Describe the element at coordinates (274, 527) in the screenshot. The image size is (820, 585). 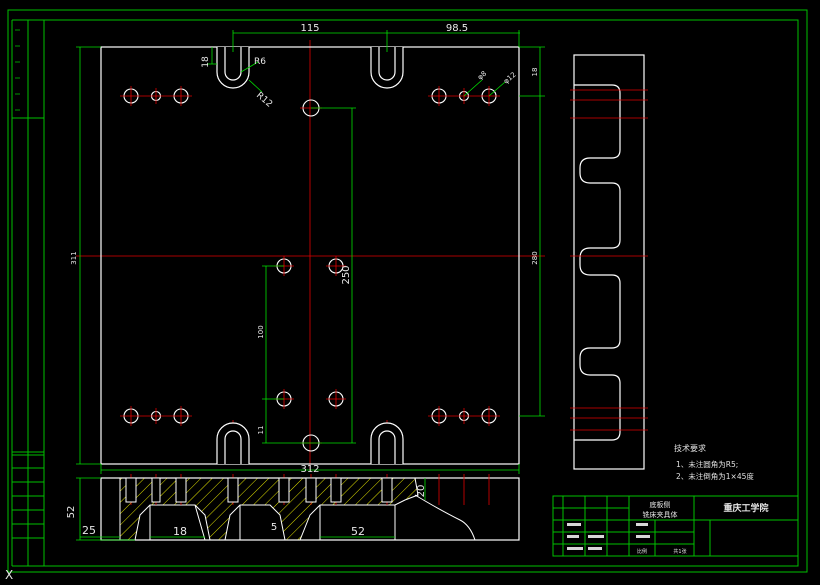
I see `section-dim-web: 5` at that location.